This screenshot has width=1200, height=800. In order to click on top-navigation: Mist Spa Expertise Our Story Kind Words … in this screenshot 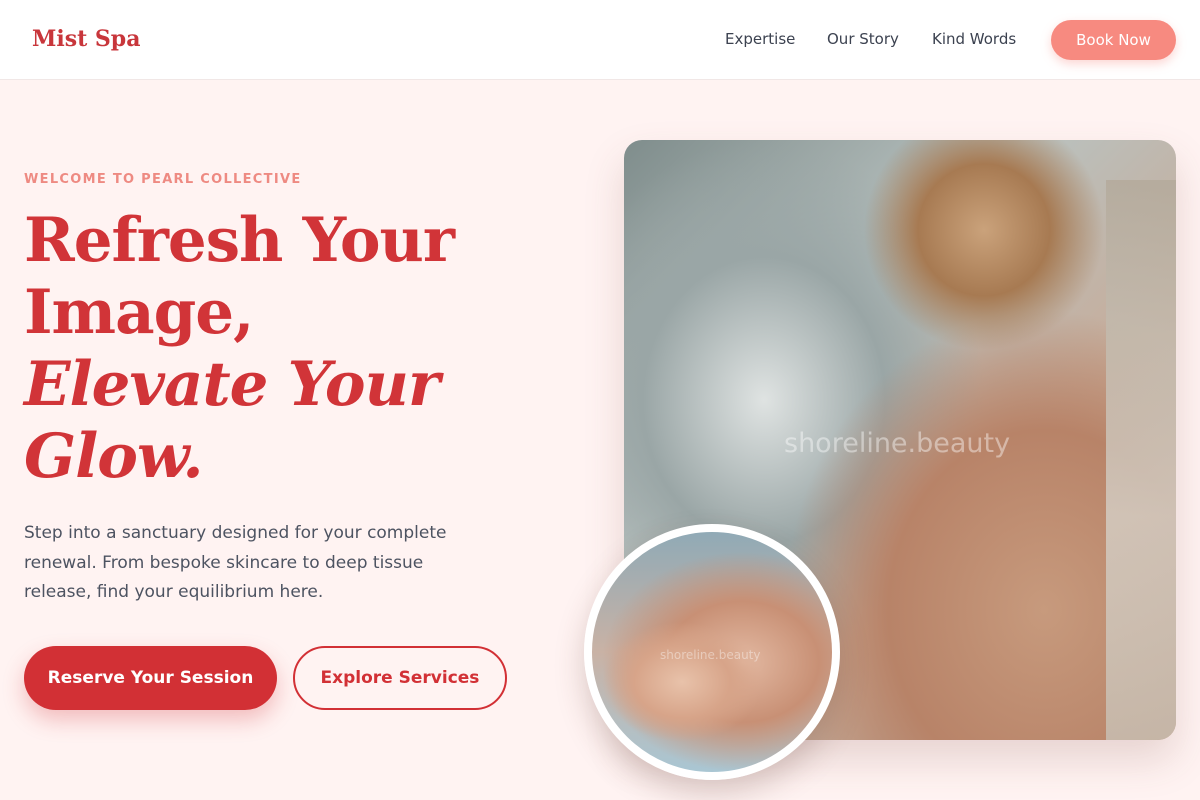, I will do `click(600, 40)`.